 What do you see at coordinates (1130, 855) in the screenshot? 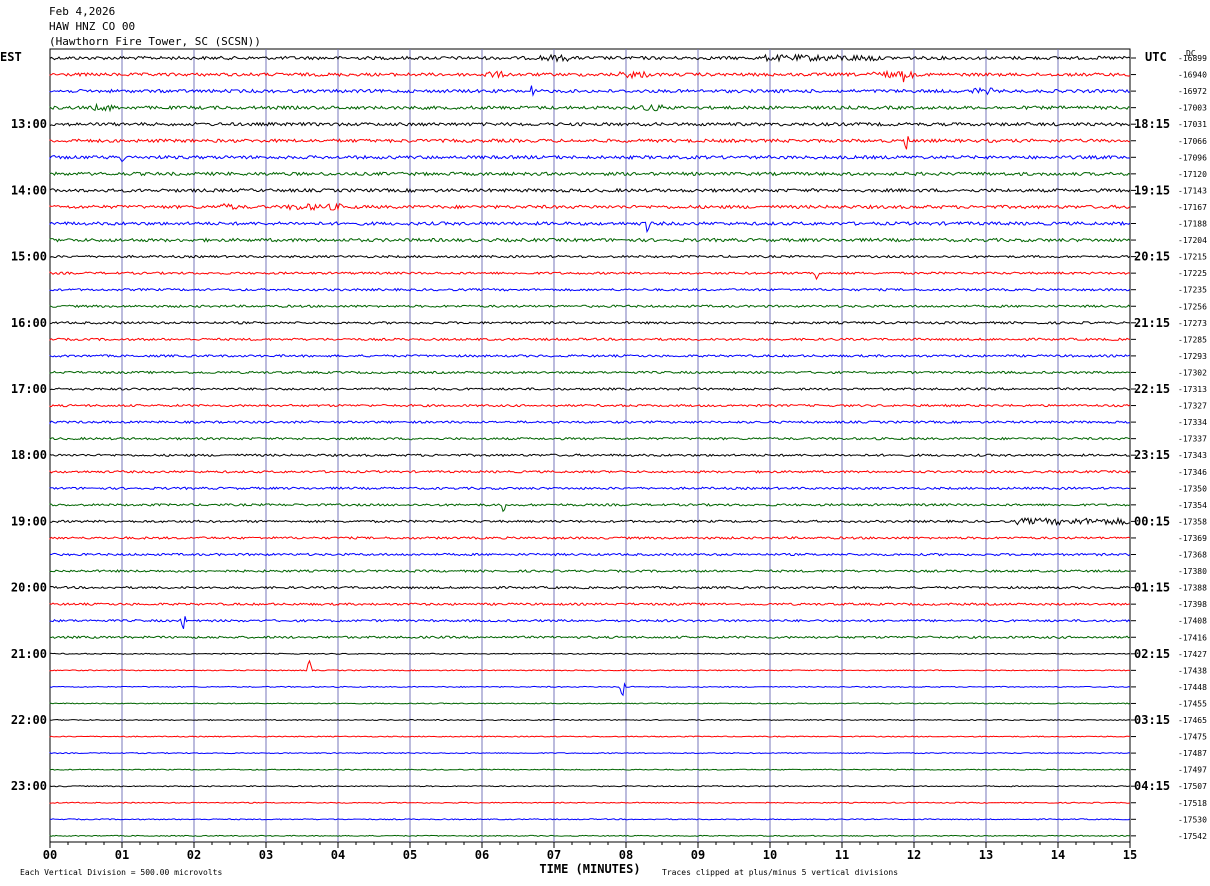
I see `x-tick-label: 15` at bounding box center [1130, 855].